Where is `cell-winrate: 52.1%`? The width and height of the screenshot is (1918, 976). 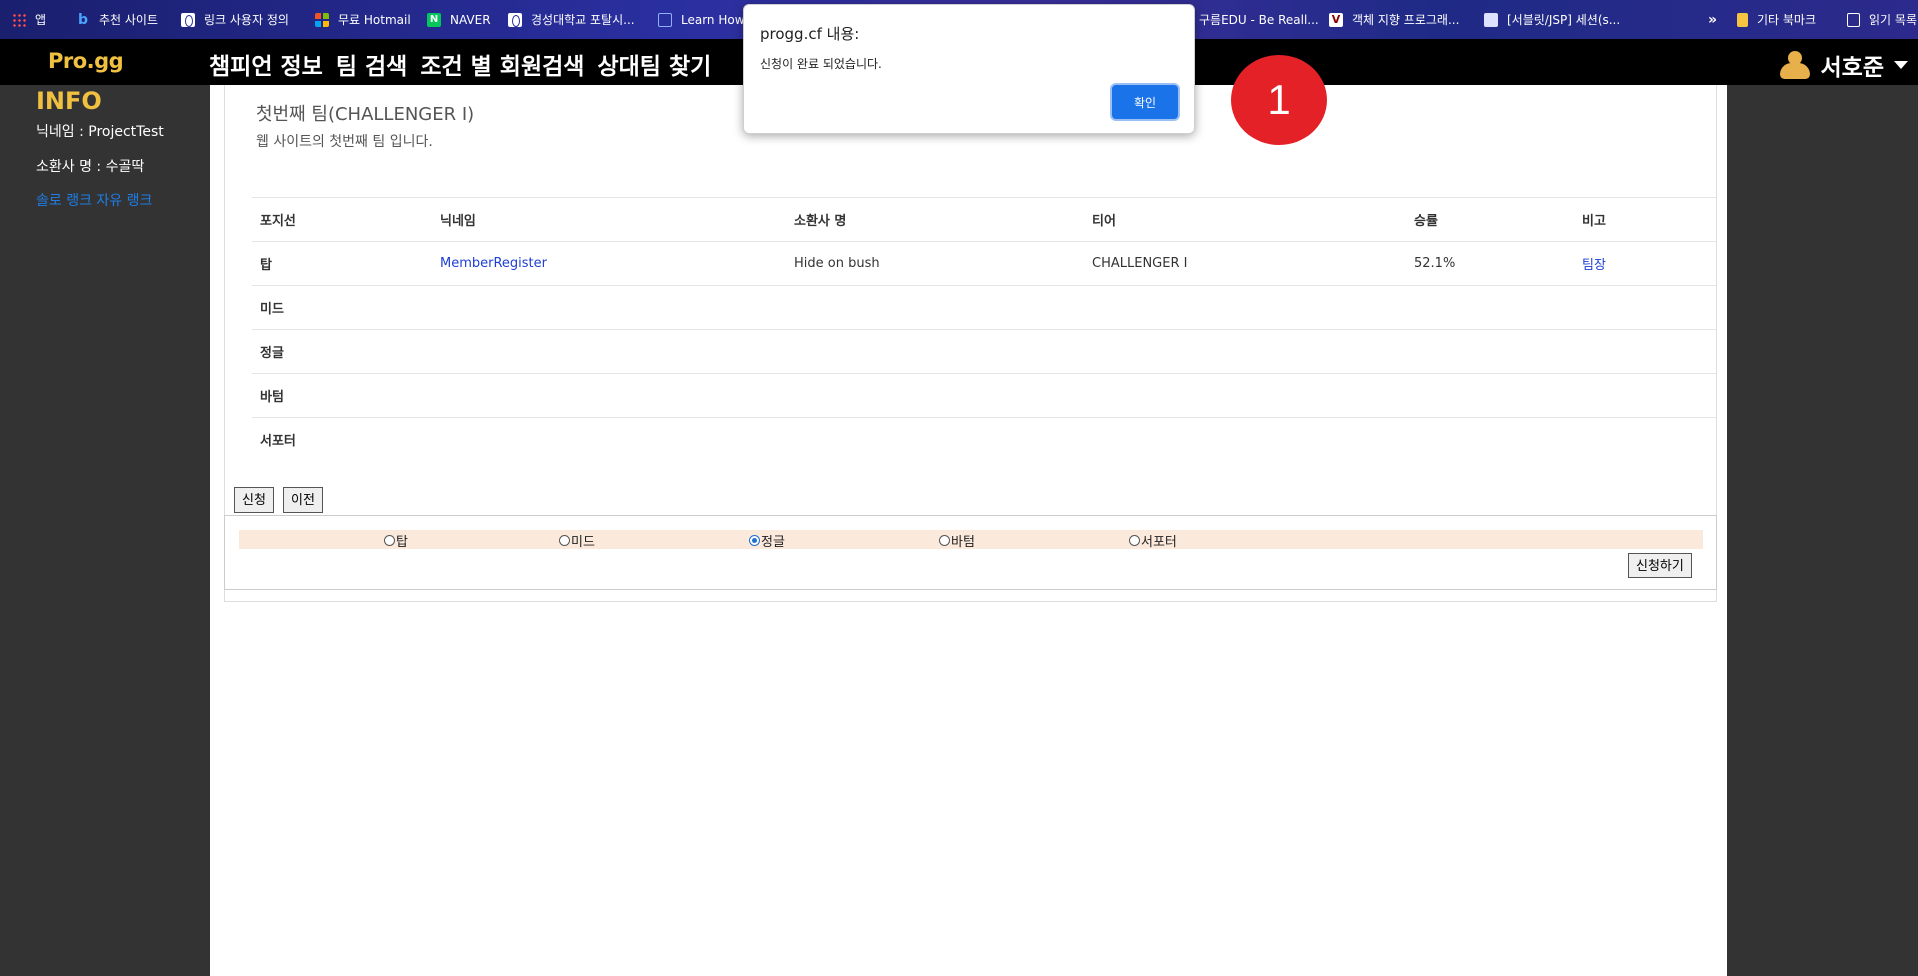 cell-winrate: 52.1% is located at coordinates (1490, 263).